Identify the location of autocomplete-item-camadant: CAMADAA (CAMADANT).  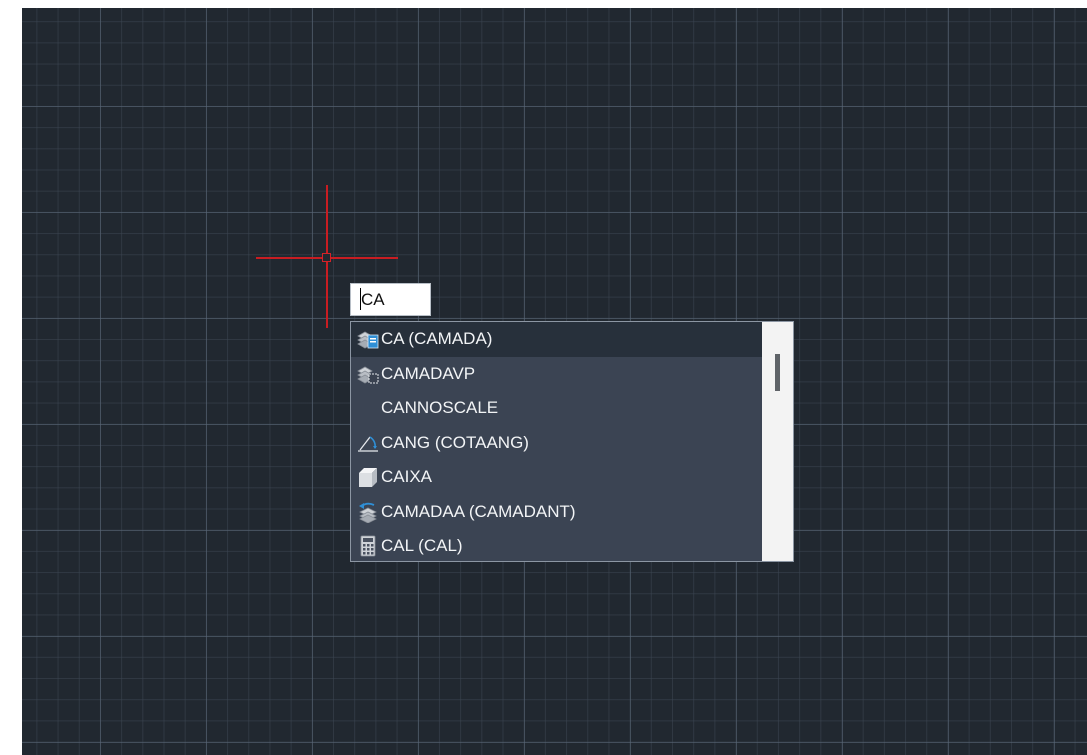
(556, 512).